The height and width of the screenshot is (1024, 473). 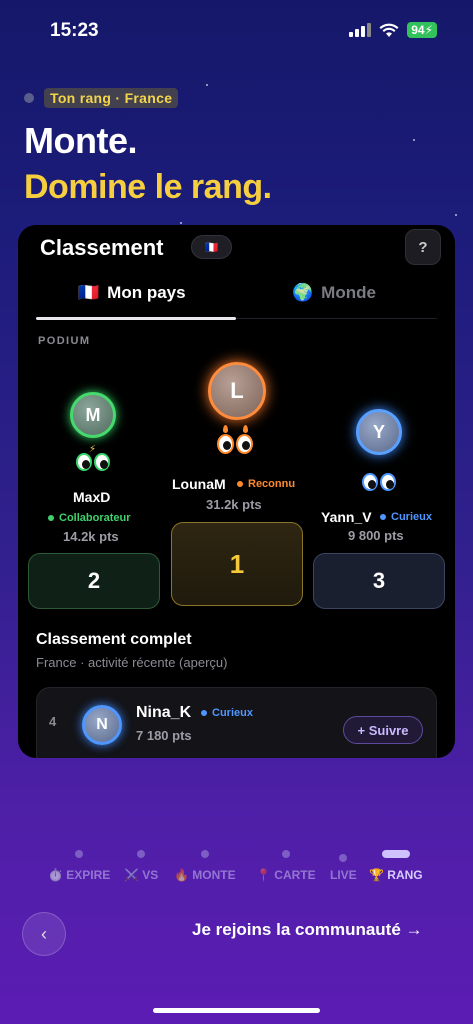 What do you see at coordinates (389, 30) in the screenshot?
I see `wifi-icon` at bounding box center [389, 30].